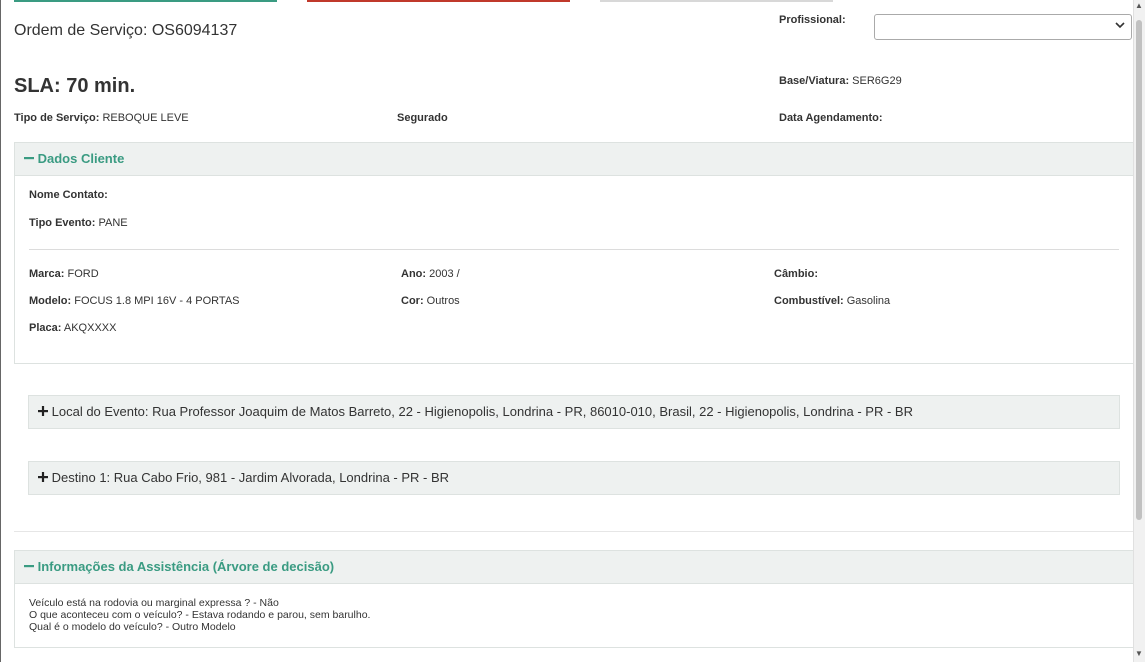 Image resolution: width=1145 pixels, height=662 pixels. What do you see at coordinates (134, 301) in the screenshot?
I see `modelo: Modelo: FOCUS 1.8 MPI 16V - 4 PORTAS` at bounding box center [134, 301].